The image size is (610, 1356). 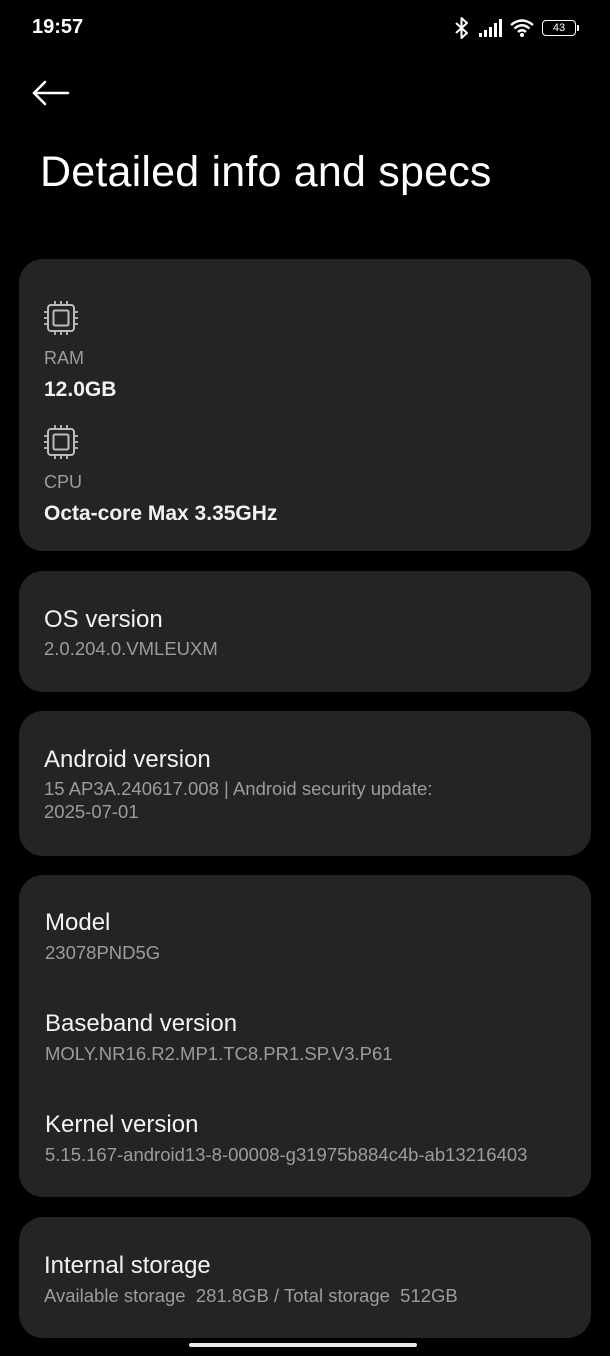 I want to click on battery-level: 43, so click(x=559, y=27).